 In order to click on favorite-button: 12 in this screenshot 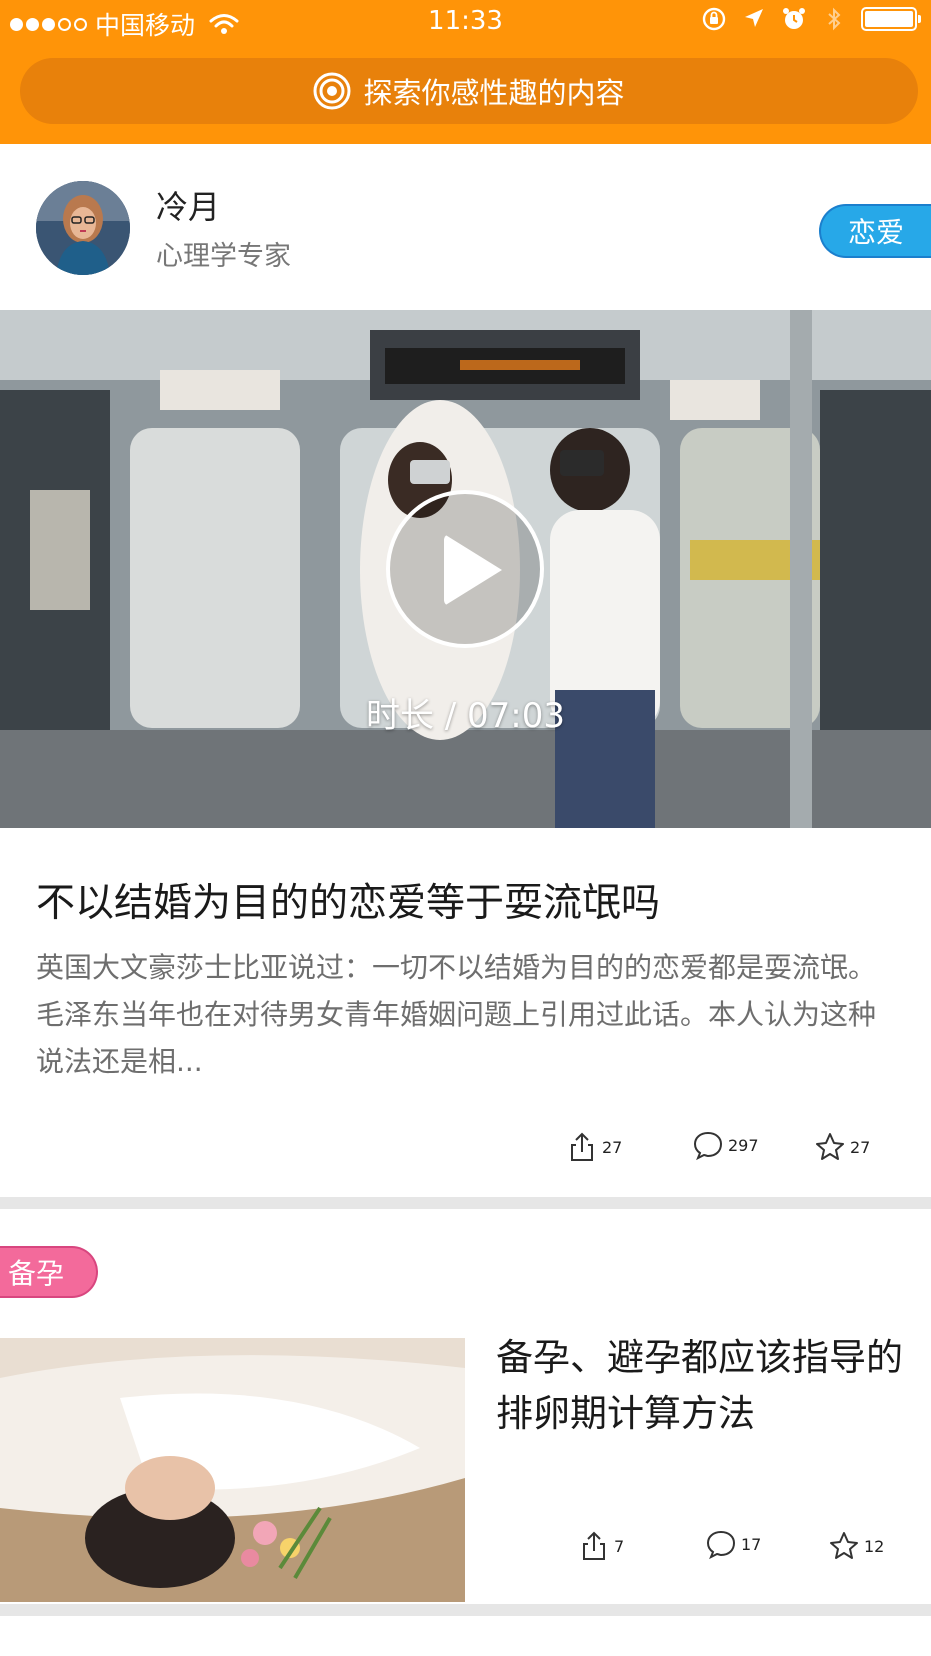, I will do `click(856, 1546)`.